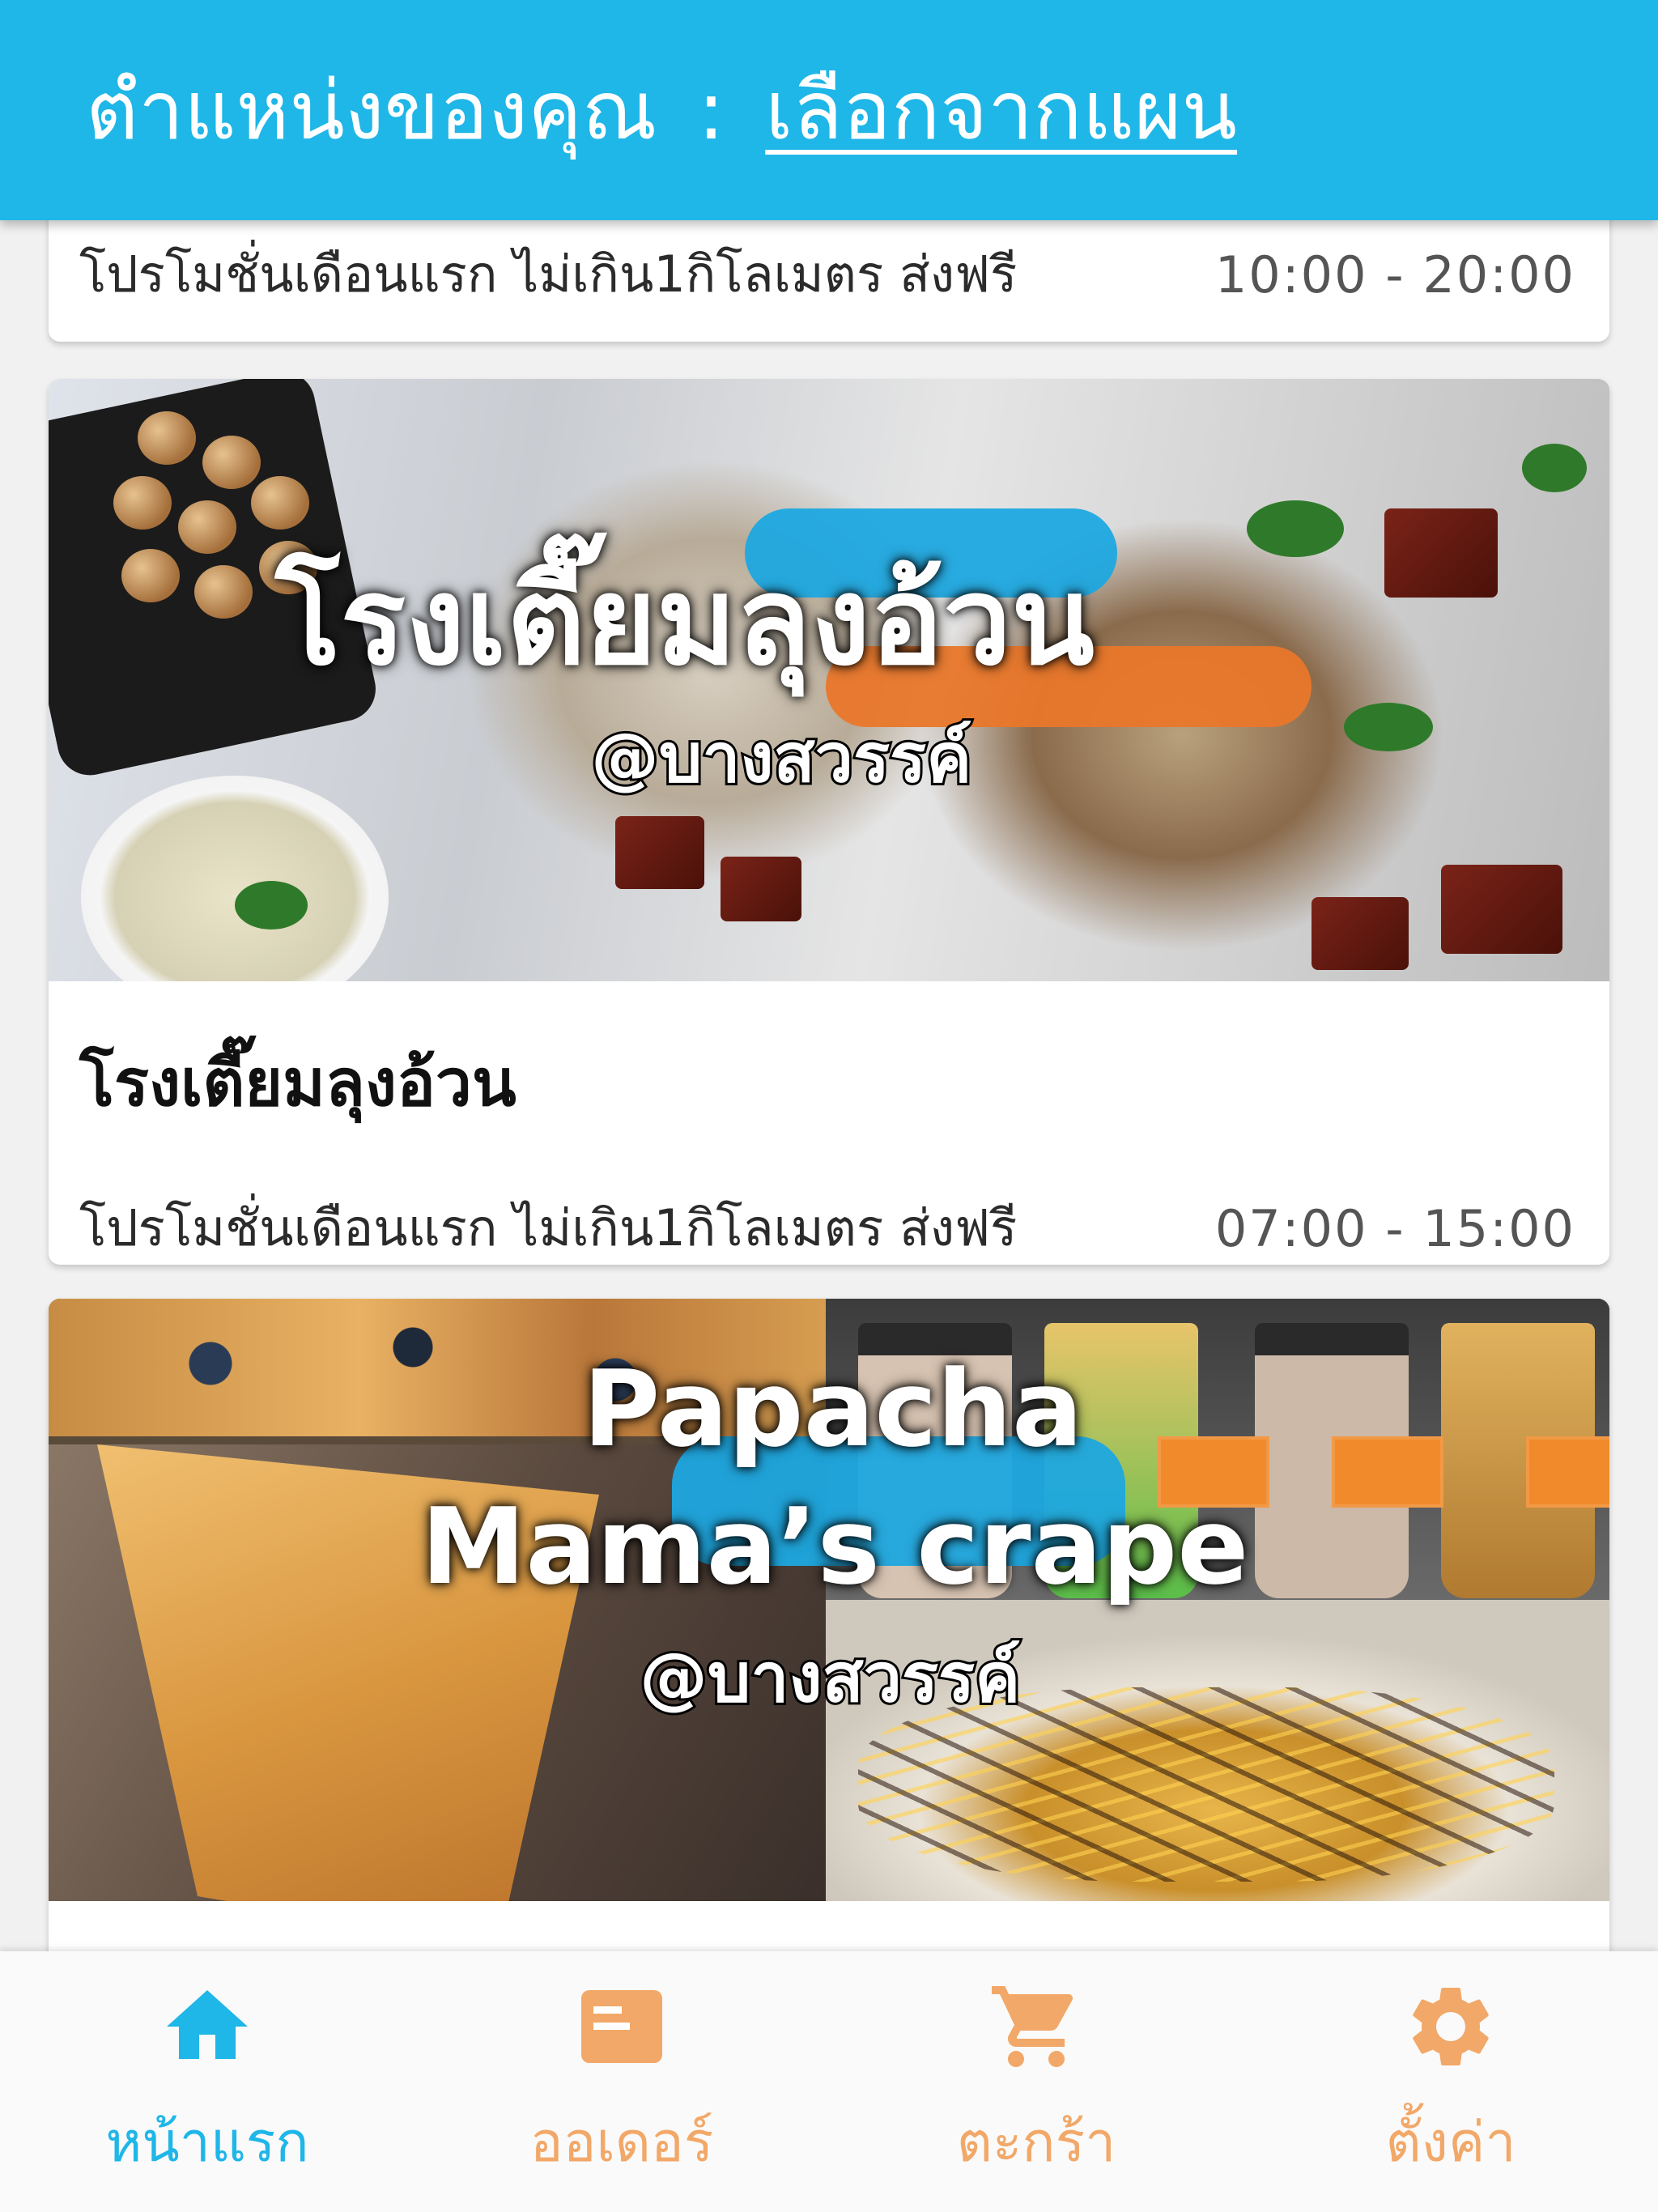 The height and width of the screenshot is (2212, 1658). Describe the element at coordinates (1451, 2082) in the screenshot. I see `nav-settings: ตั้งค่า` at that location.